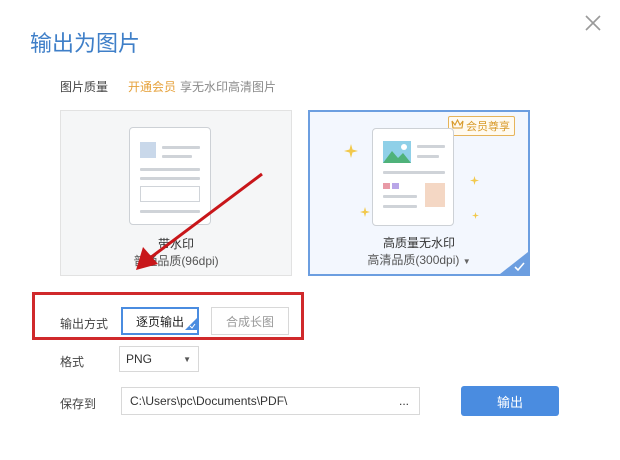  What do you see at coordinates (72, 362) in the screenshot?
I see `format-label: 格式` at bounding box center [72, 362].